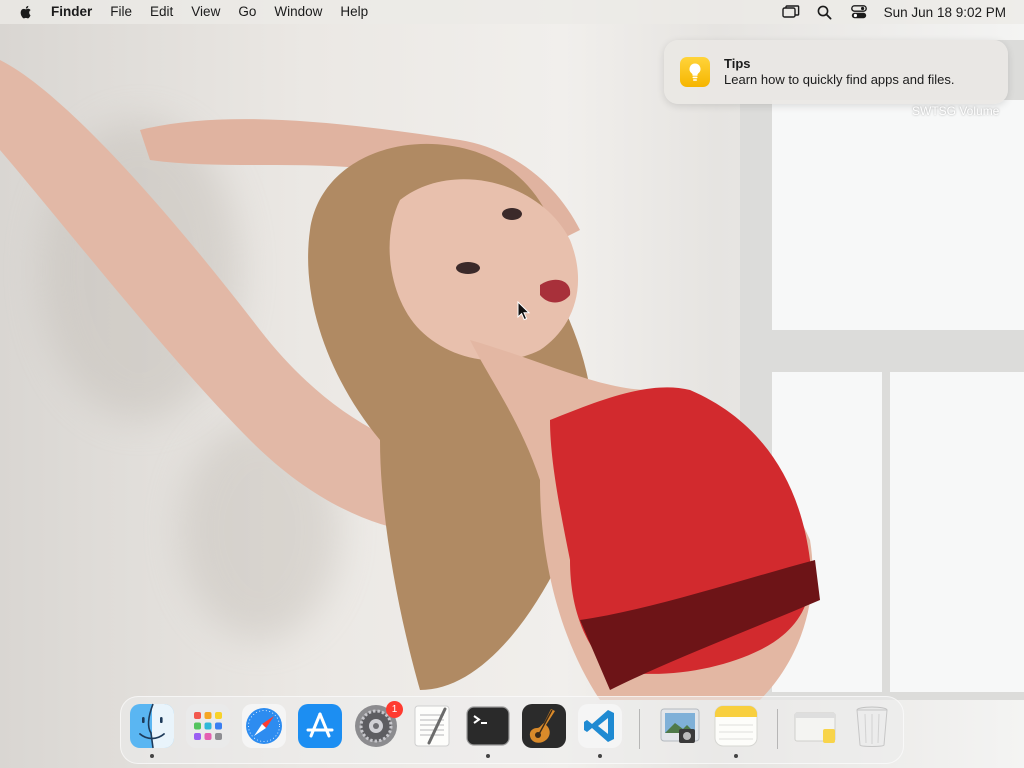 This screenshot has width=1024, height=768. I want to click on apple-logo-icon, so click(26, 12).